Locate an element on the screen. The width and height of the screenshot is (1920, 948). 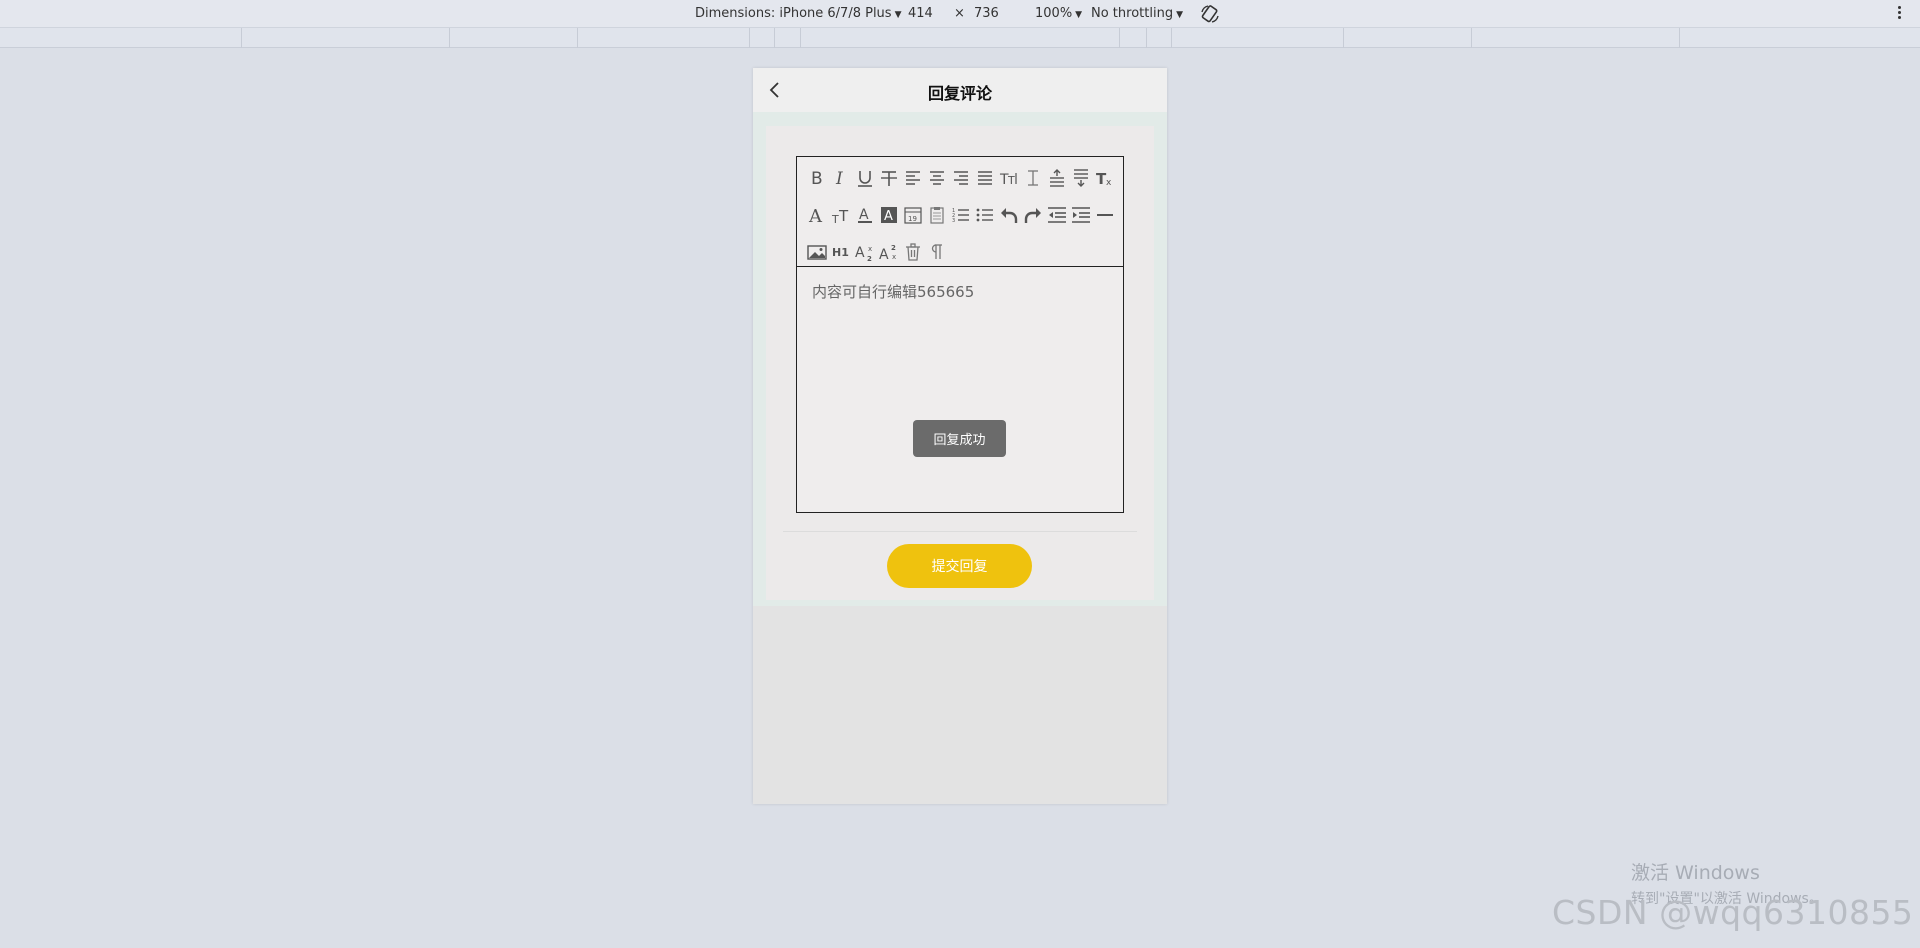
device-dimensions-dropdown: Dimensions: iPhone 6/7/8 Plus ▼ is located at coordinates (798, 13).